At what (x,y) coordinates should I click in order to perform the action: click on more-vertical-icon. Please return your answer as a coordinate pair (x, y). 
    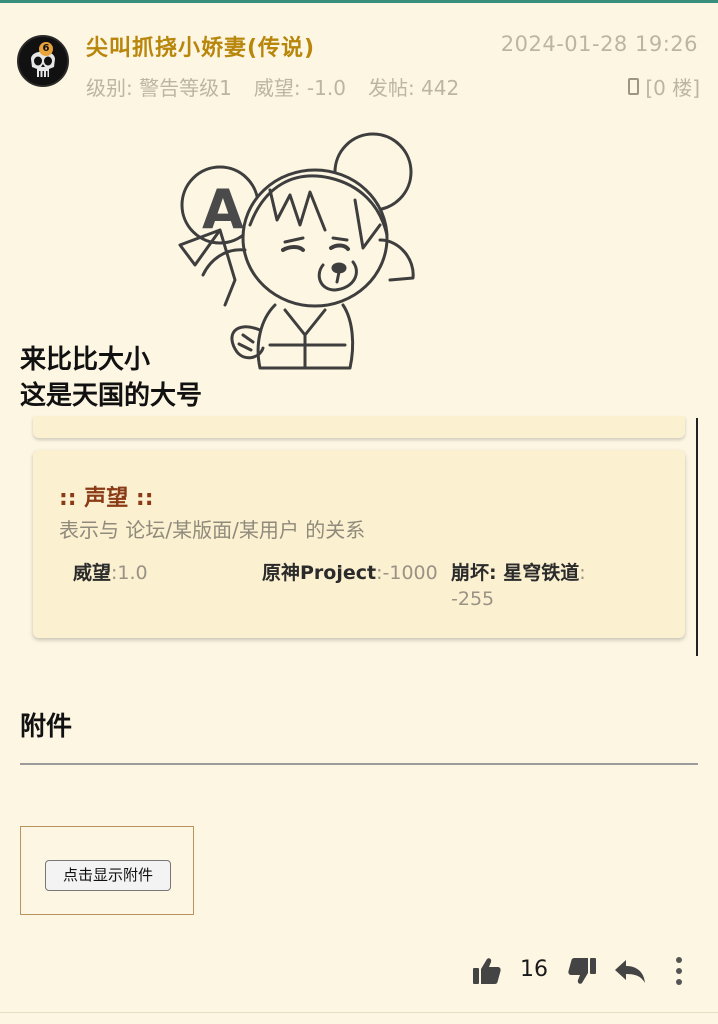
    Looking at the image, I should click on (679, 971).